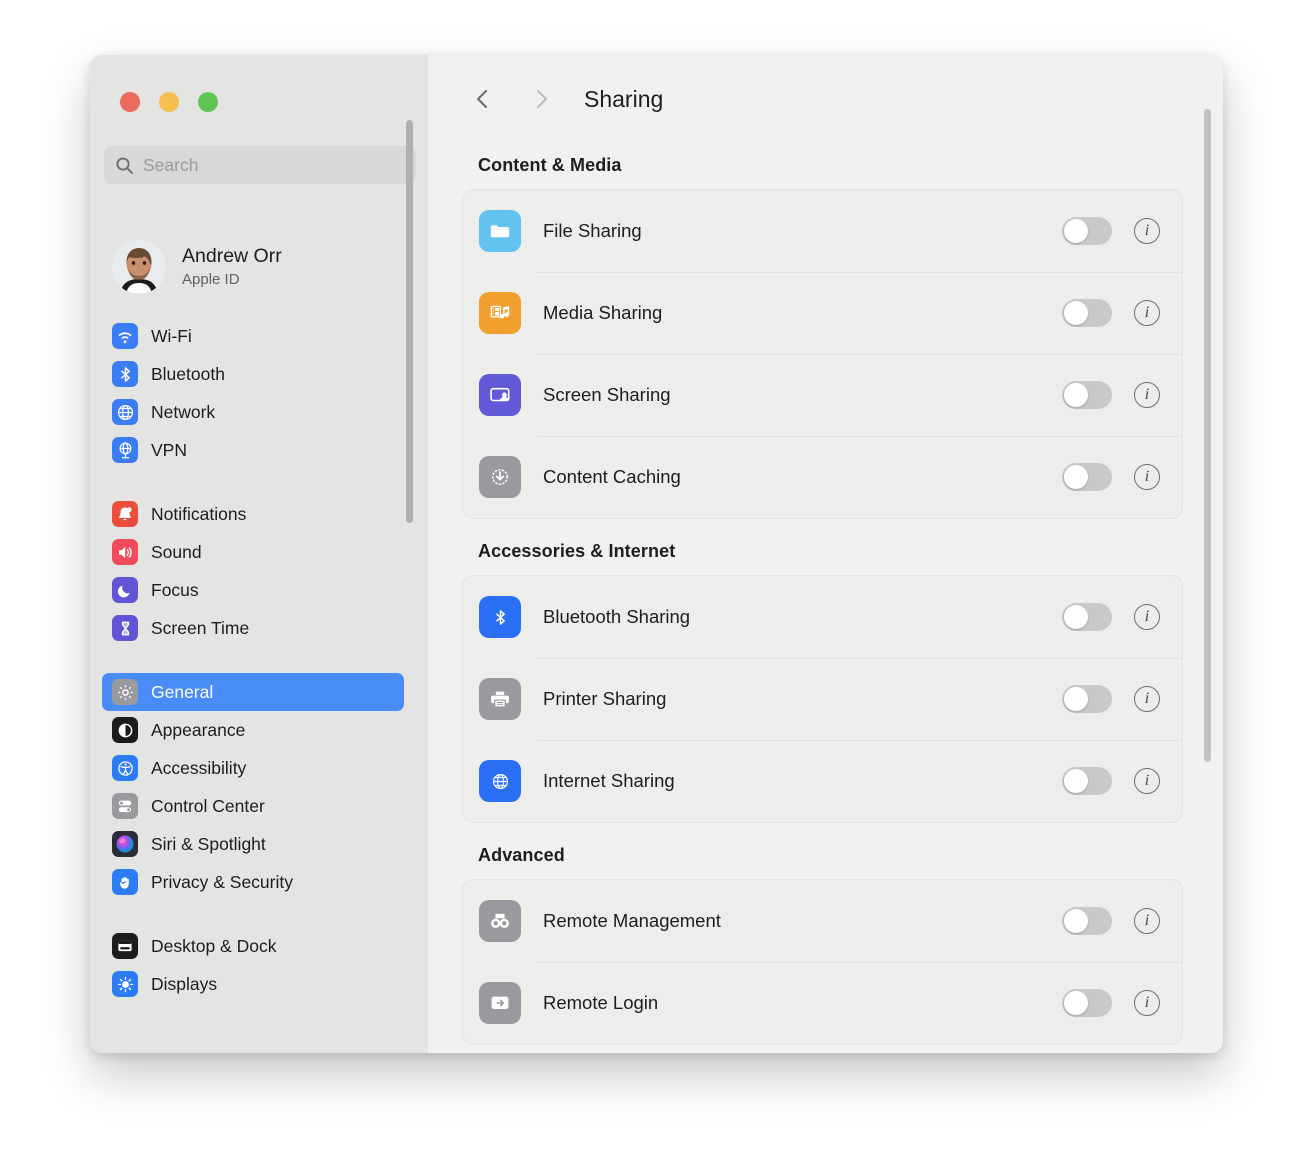 The height and width of the screenshot is (1169, 1312). I want to click on settings-row: Content Caching i, so click(822, 477).